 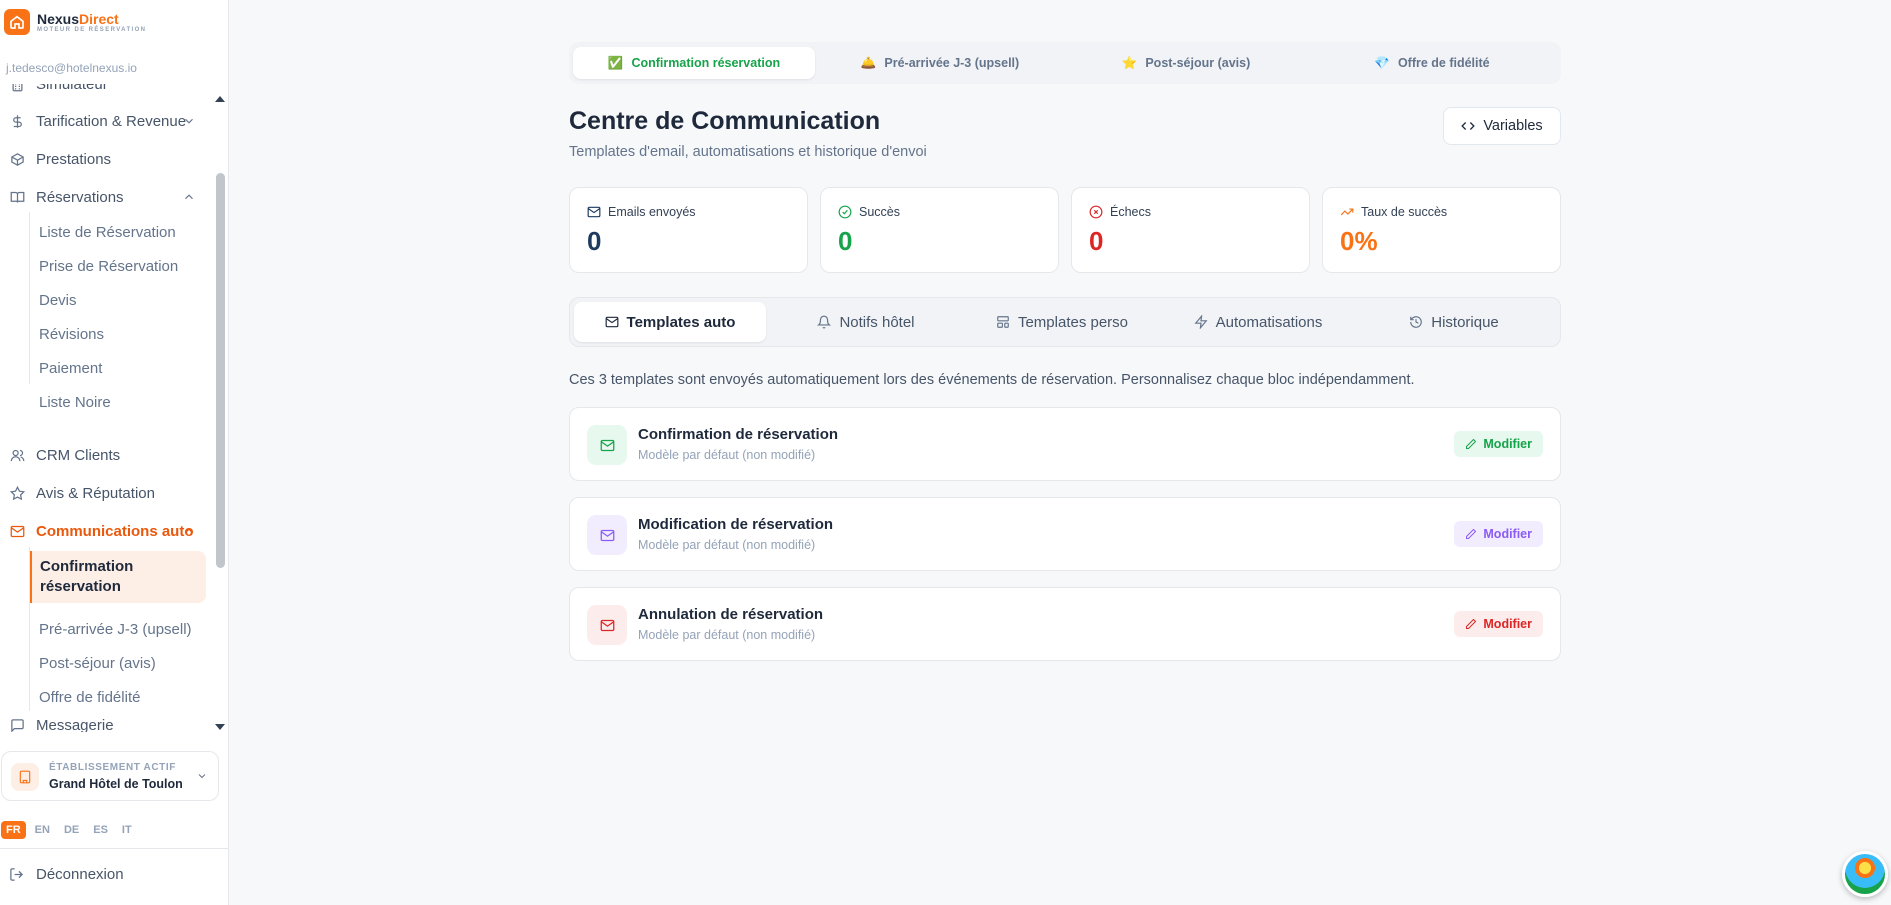 What do you see at coordinates (118, 577) in the screenshot?
I see `subnav-item-active: Confirmation réservation` at bounding box center [118, 577].